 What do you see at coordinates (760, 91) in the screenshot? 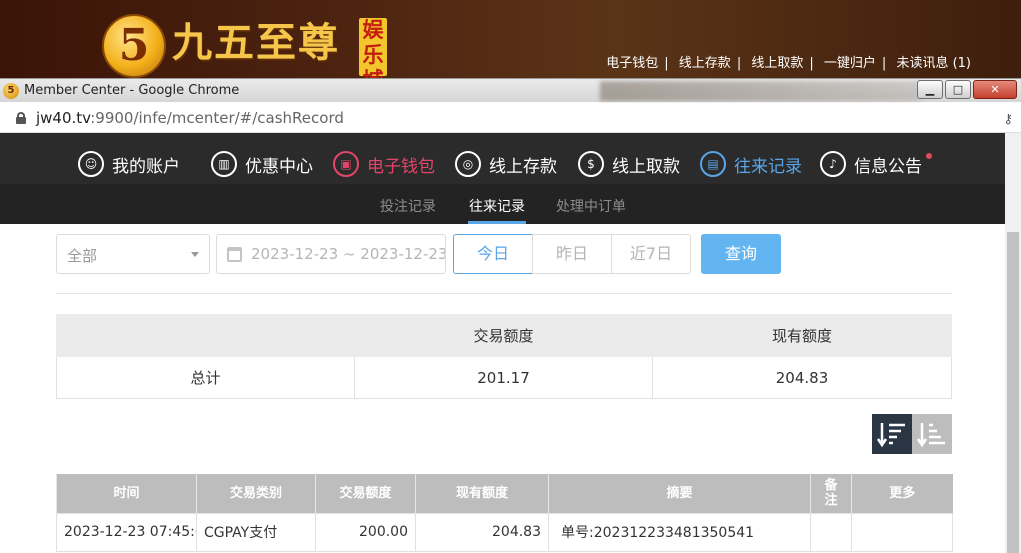
I see `background-blur` at bounding box center [760, 91].